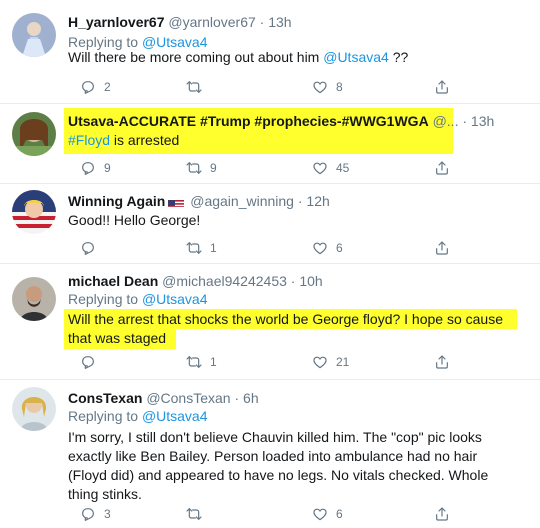  I want to click on tweet-header: Winning Again @again_winning · 12h, so click(298, 201).